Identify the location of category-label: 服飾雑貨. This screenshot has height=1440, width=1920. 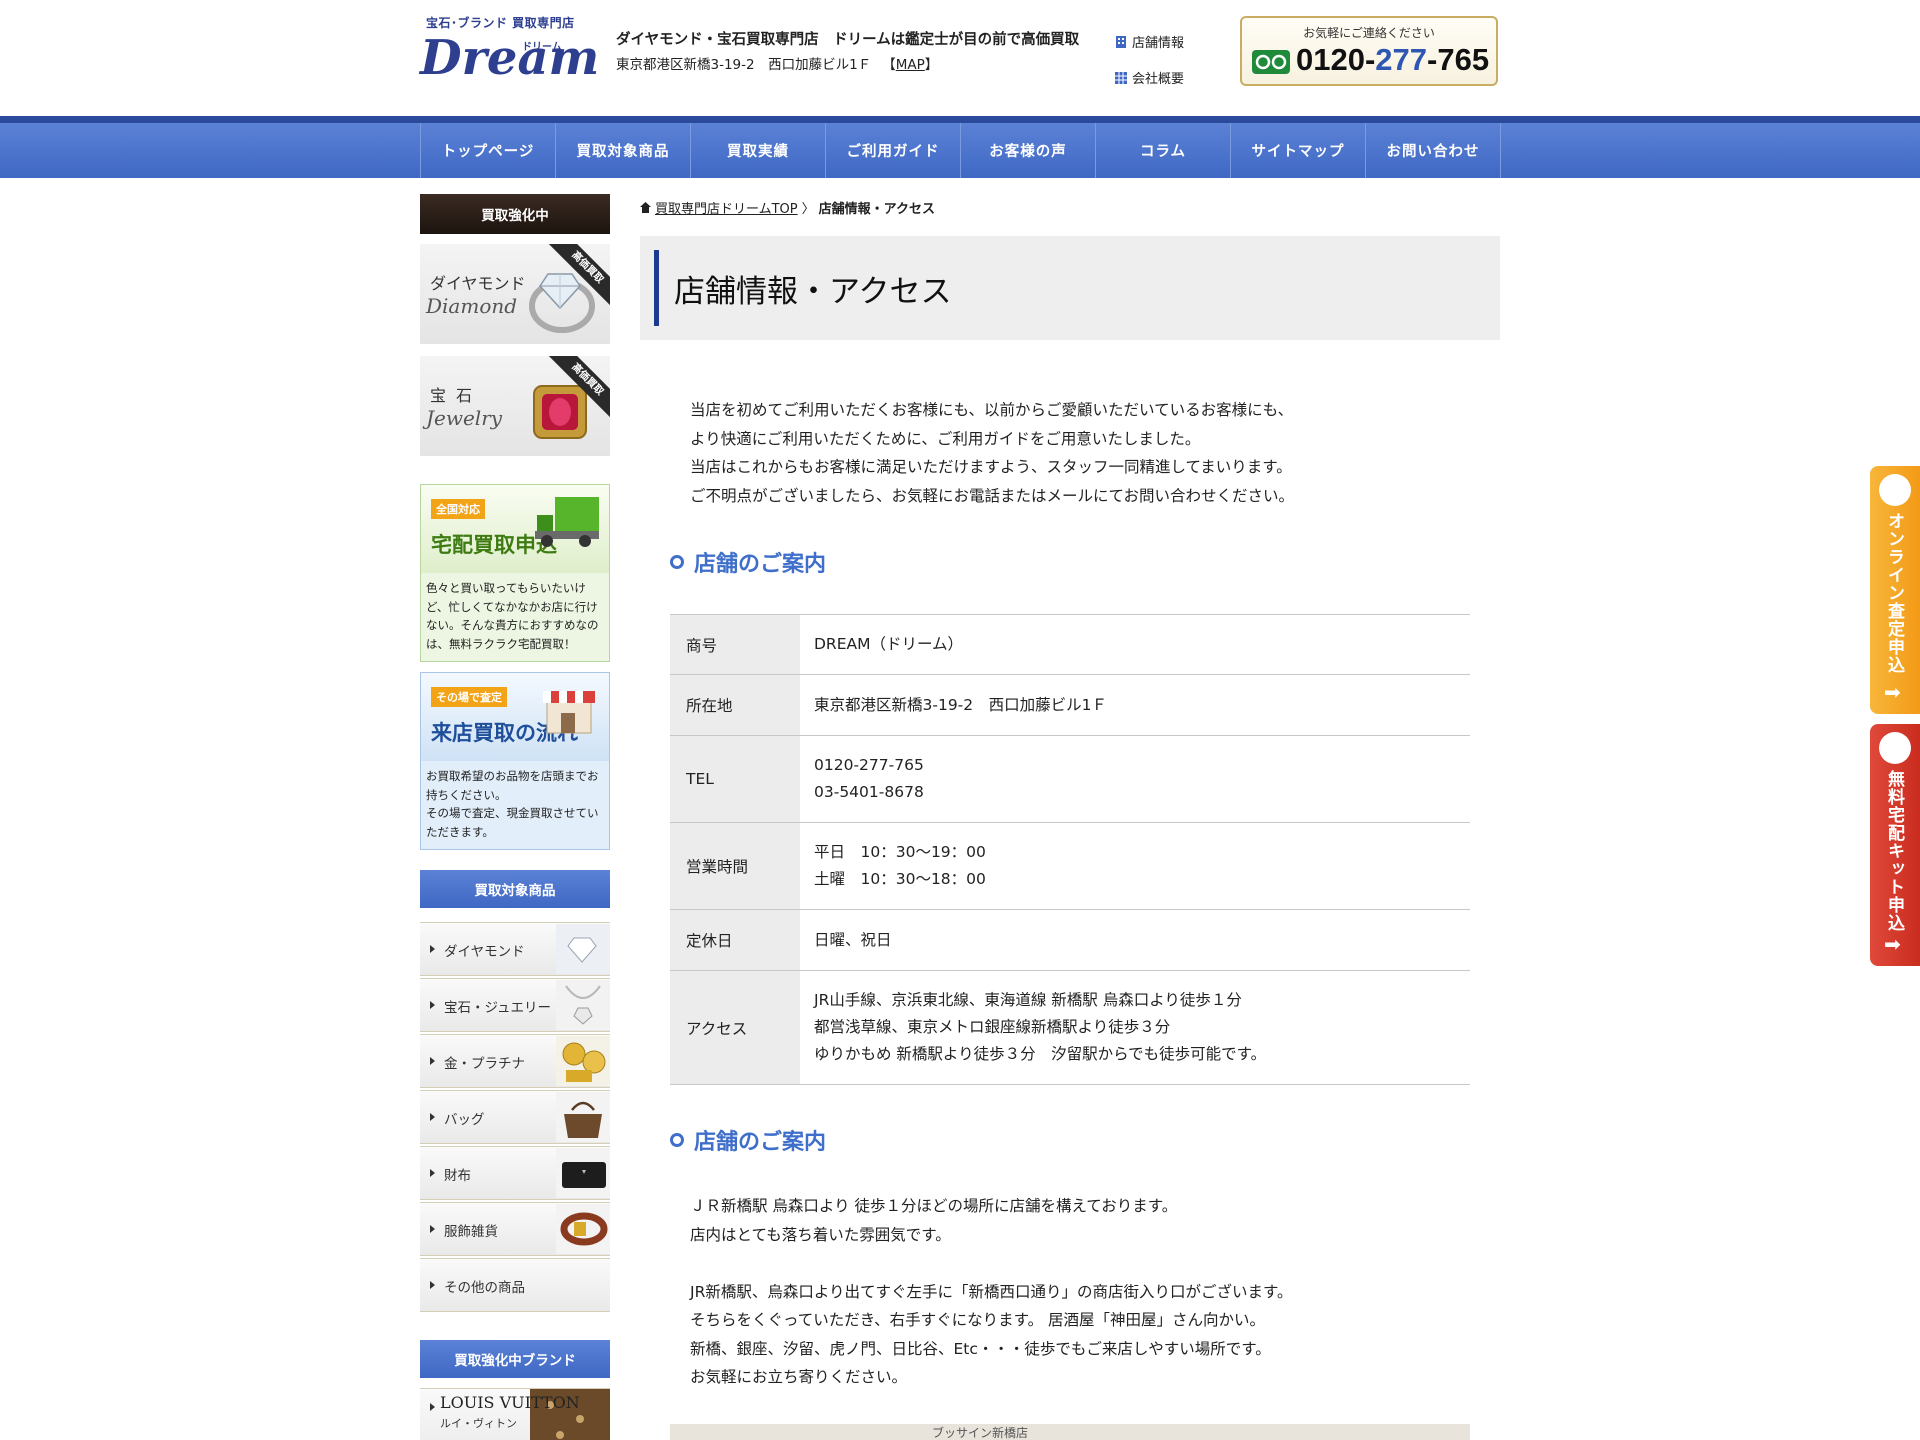
(471, 1232).